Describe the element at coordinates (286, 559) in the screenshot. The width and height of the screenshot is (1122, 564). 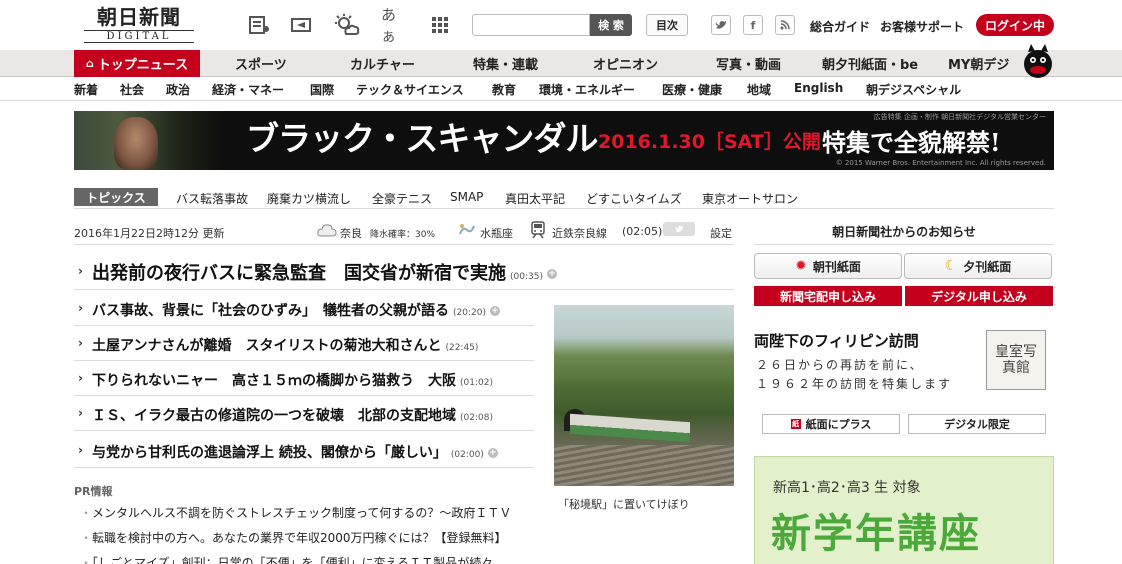
I see `pr-link: 「しごとマイズ」創刊：日常の「不便」を「便利」に変えるＩＴ製品が続々` at that location.